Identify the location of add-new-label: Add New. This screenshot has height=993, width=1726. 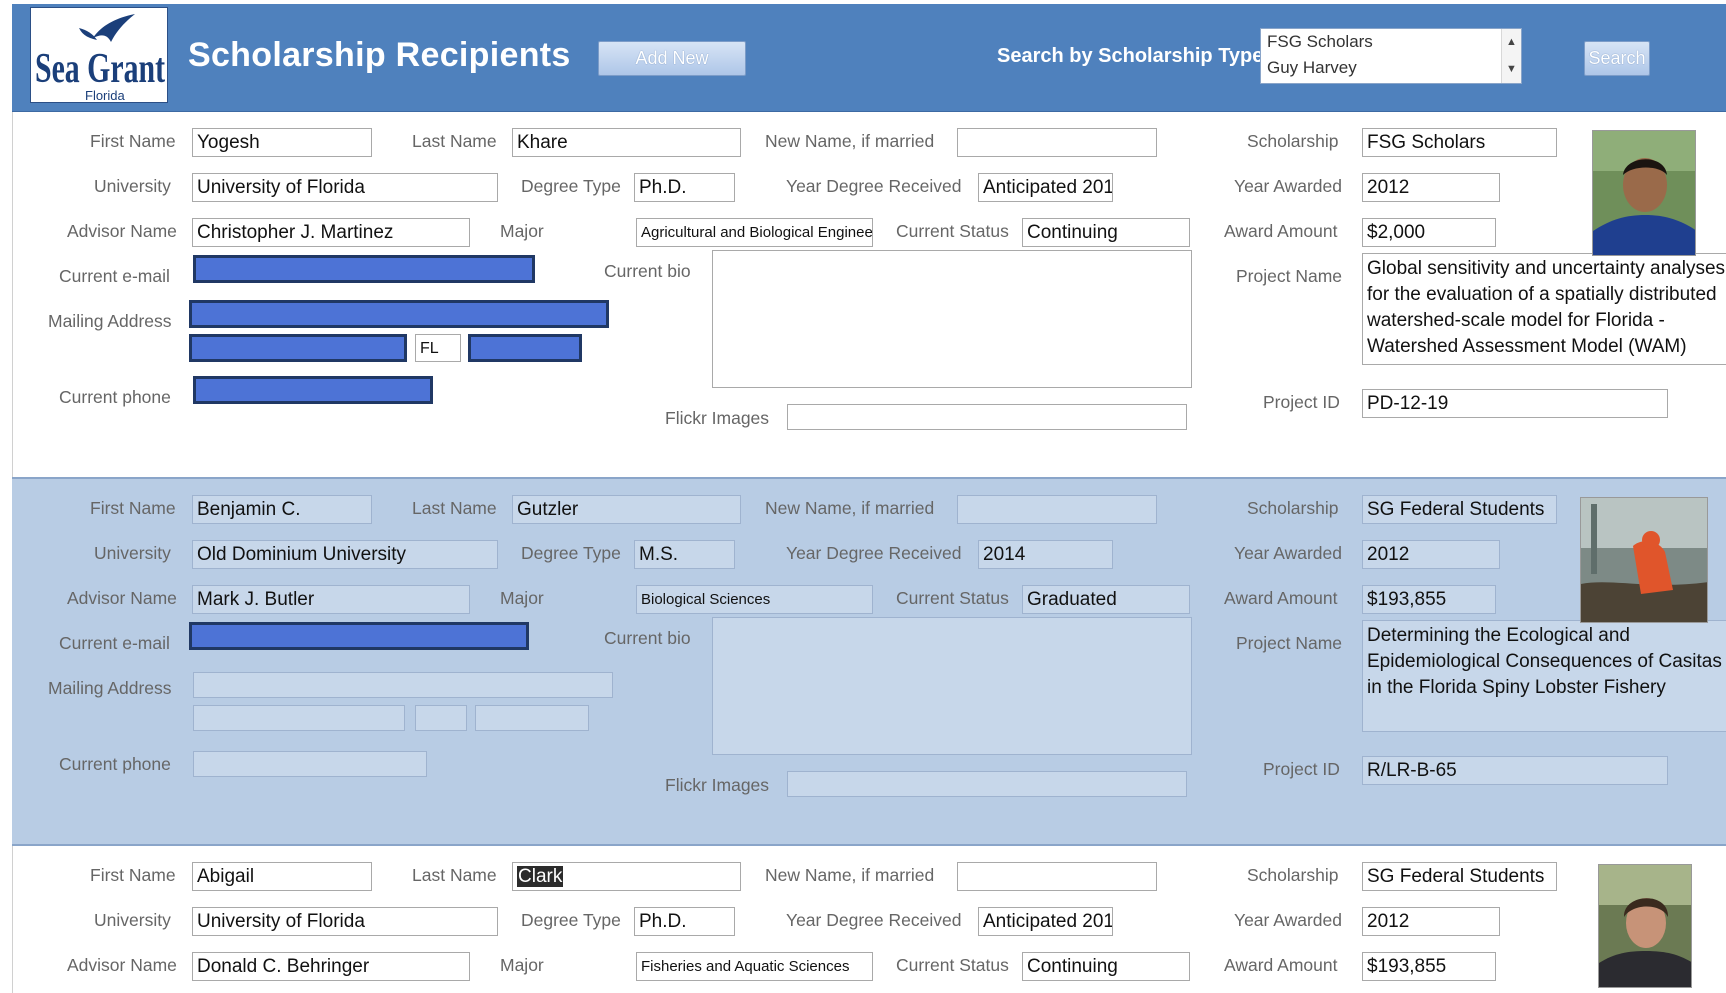
(672, 58).